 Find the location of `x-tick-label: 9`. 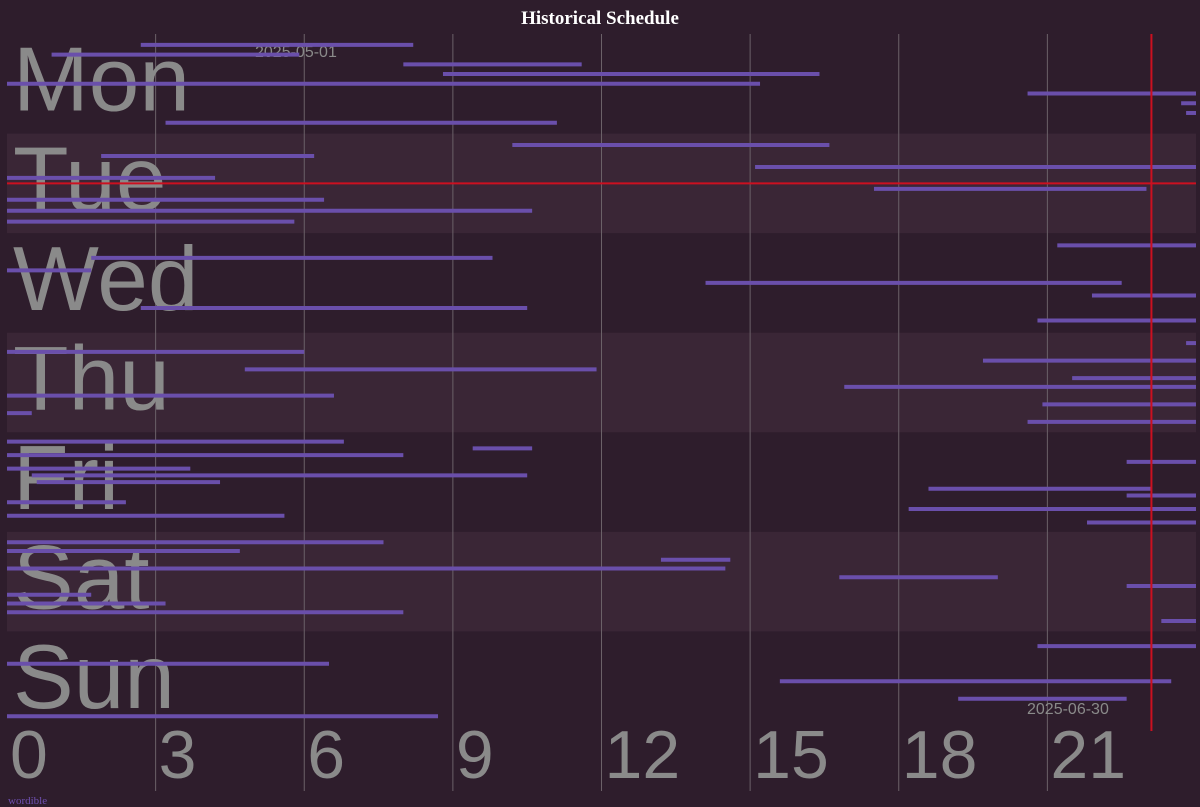

x-tick-label: 9 is located at coordinates (475, 755).